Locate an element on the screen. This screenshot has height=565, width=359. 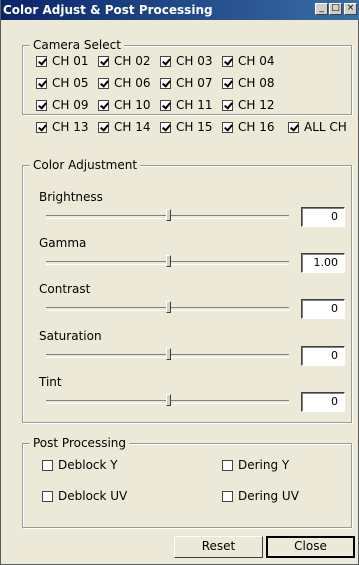
post-option-checkbox: Deblock Y is located at coordinates (80, 465).